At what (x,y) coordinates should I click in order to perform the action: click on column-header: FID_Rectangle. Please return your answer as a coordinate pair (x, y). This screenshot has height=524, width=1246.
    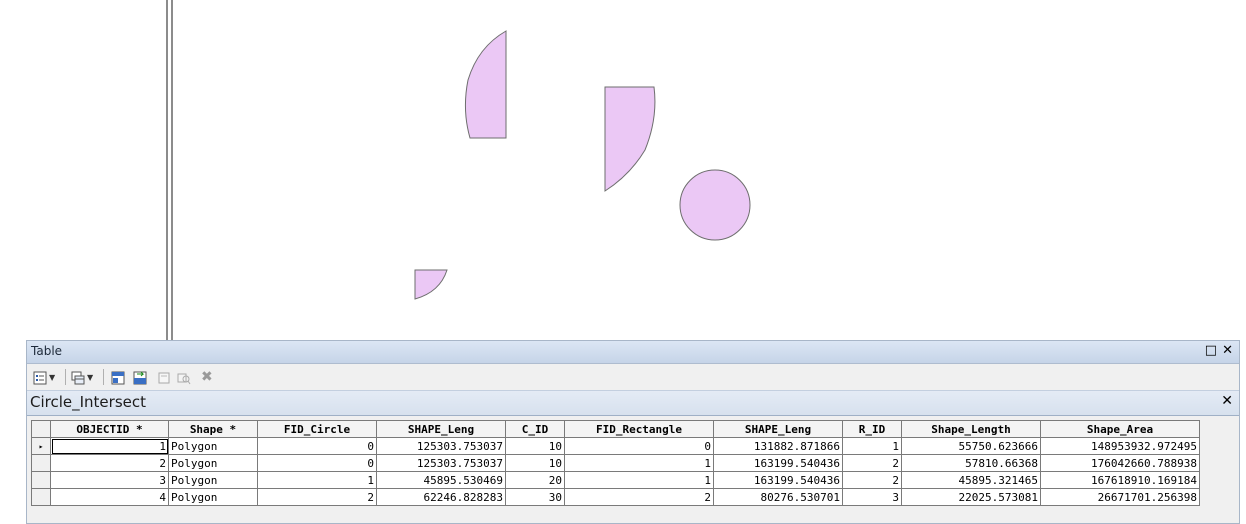
    Looking at the image, I should click on (639, 429).